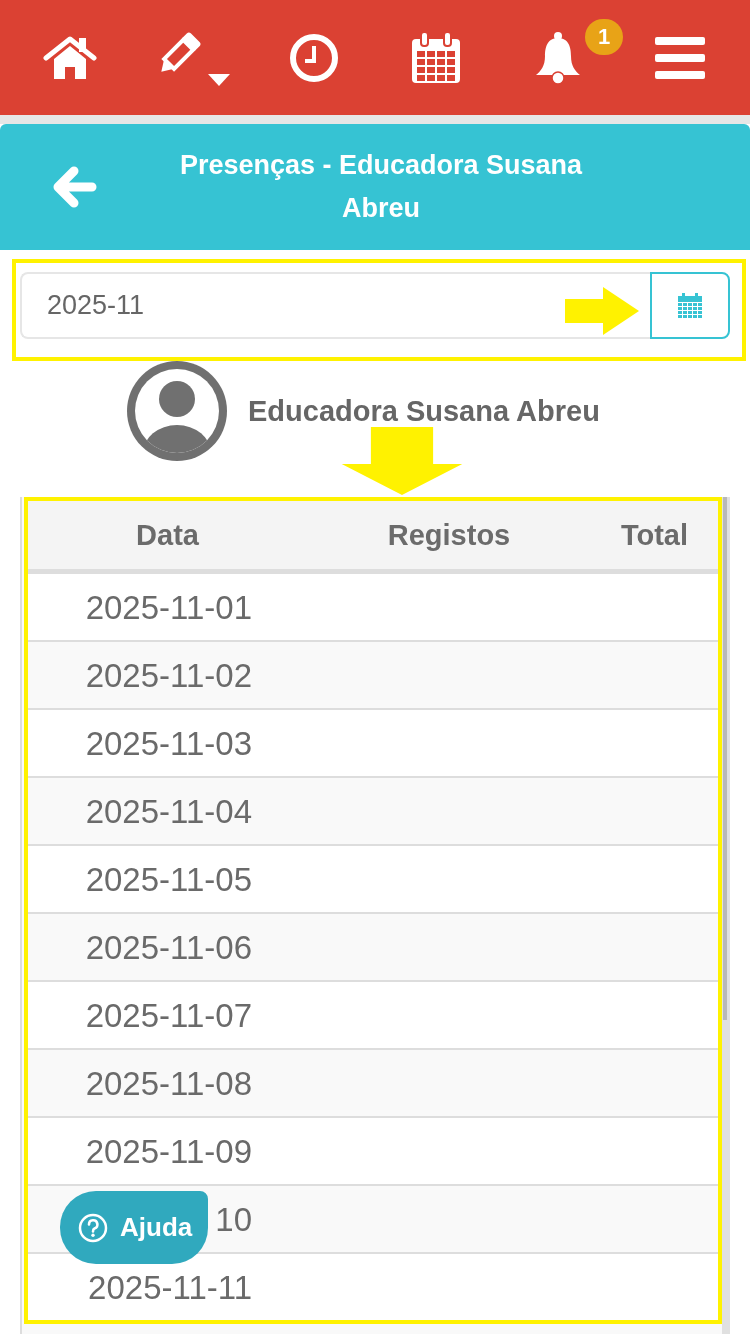  I want to click on home-button, so click(70, 57).